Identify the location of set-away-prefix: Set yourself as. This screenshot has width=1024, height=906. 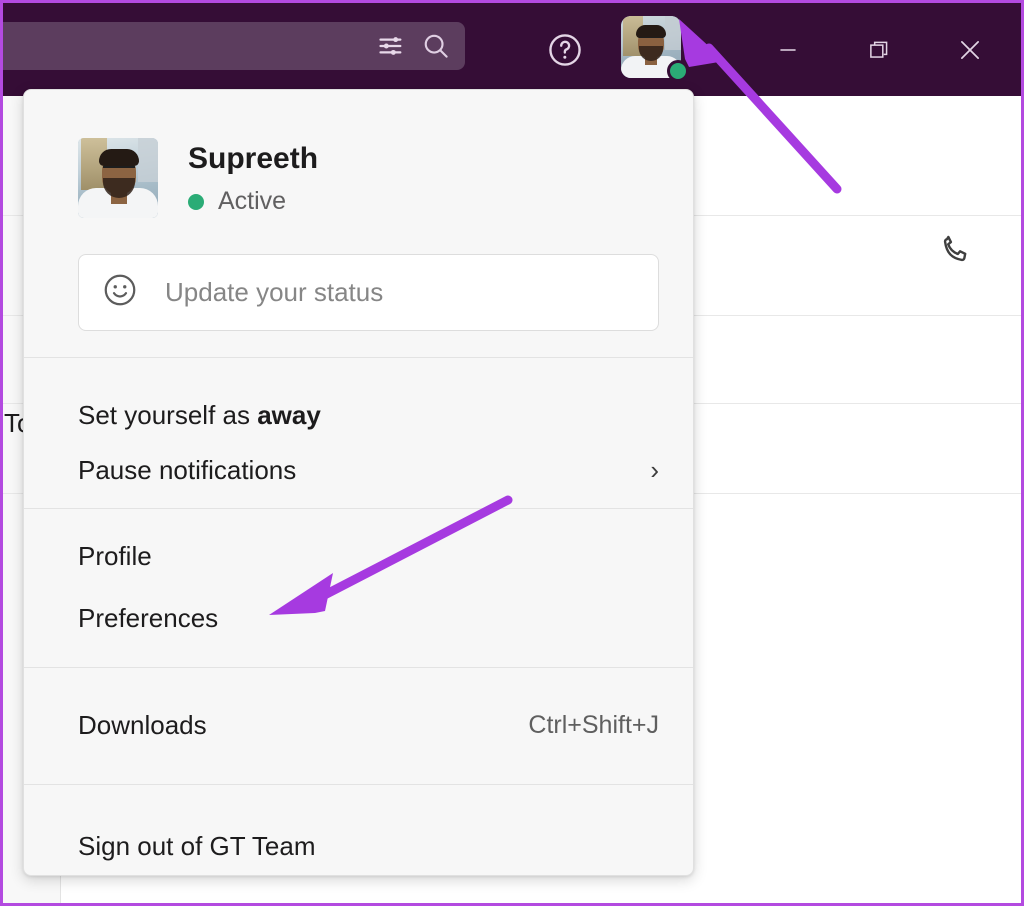
(168, 414).